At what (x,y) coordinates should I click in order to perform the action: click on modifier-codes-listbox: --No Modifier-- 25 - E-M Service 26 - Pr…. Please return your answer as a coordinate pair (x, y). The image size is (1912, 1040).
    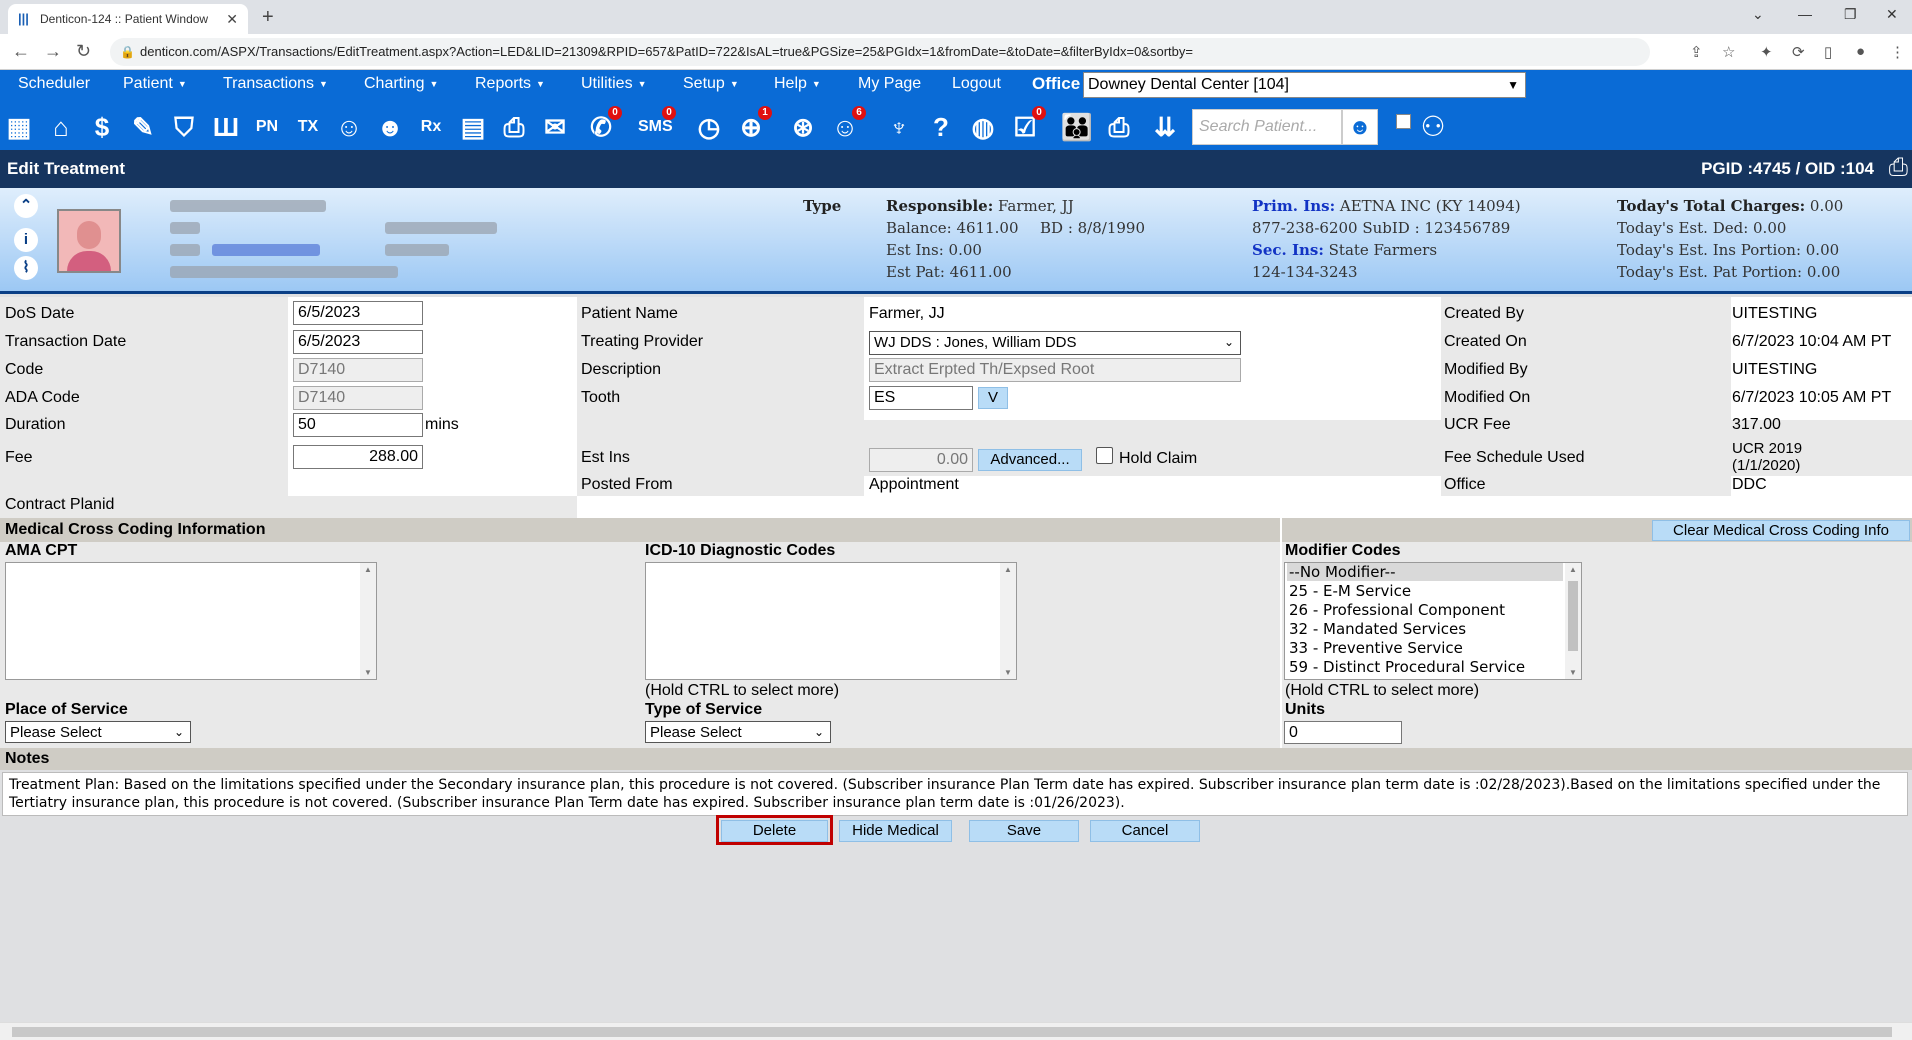
    Looking at the image, I should click on (1433, 621).